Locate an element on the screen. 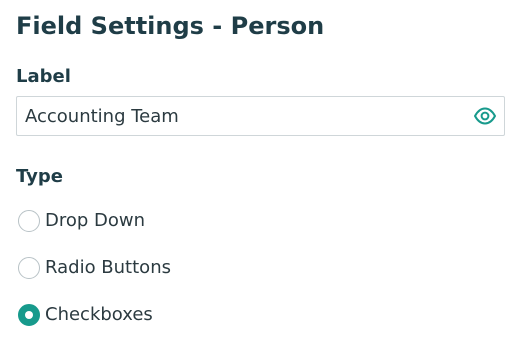  type-option-drop-down: Drop Down is located at coordinates (81, 221).